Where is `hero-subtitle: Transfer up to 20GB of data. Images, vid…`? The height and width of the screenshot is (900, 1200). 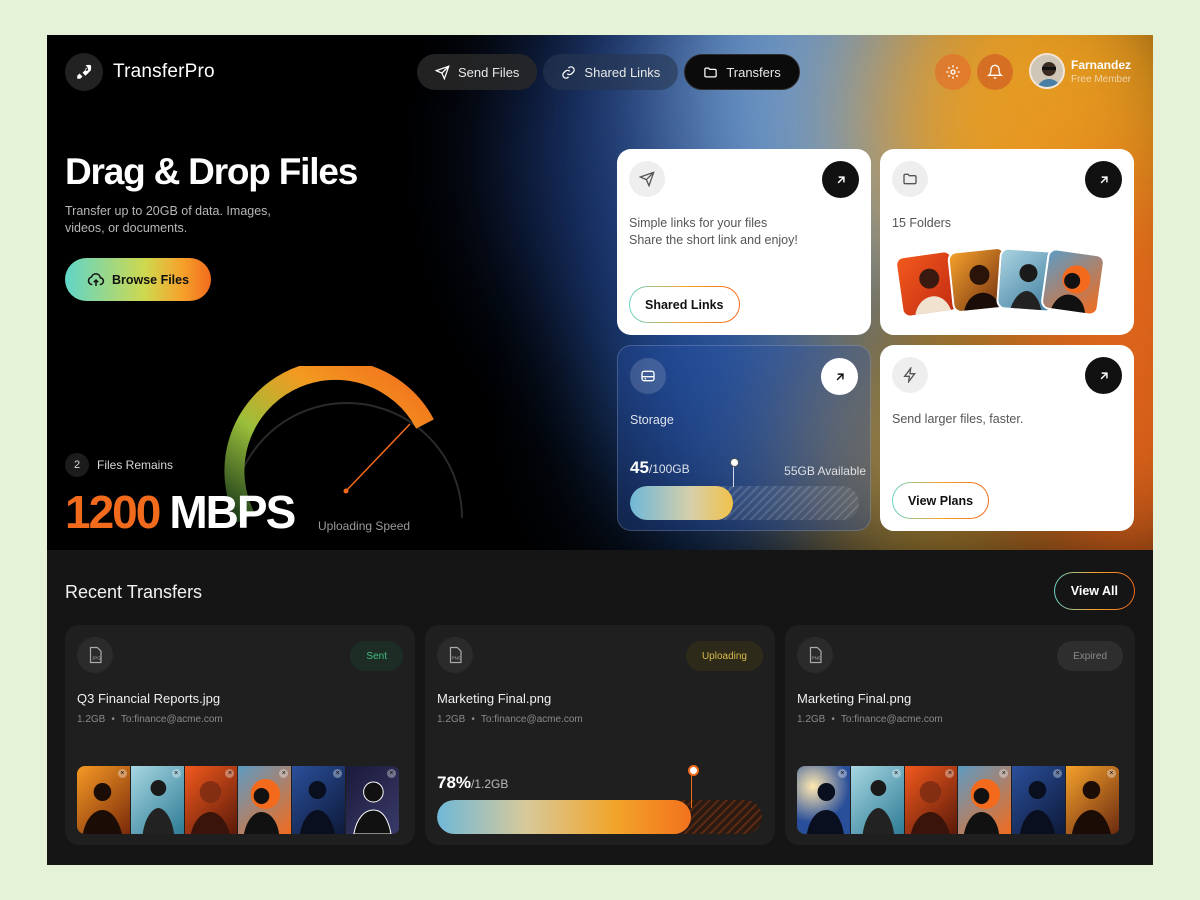
hero-subtitle: Transfer up to 20GB of data. Images, vid… is located at coordinates (168, 219).